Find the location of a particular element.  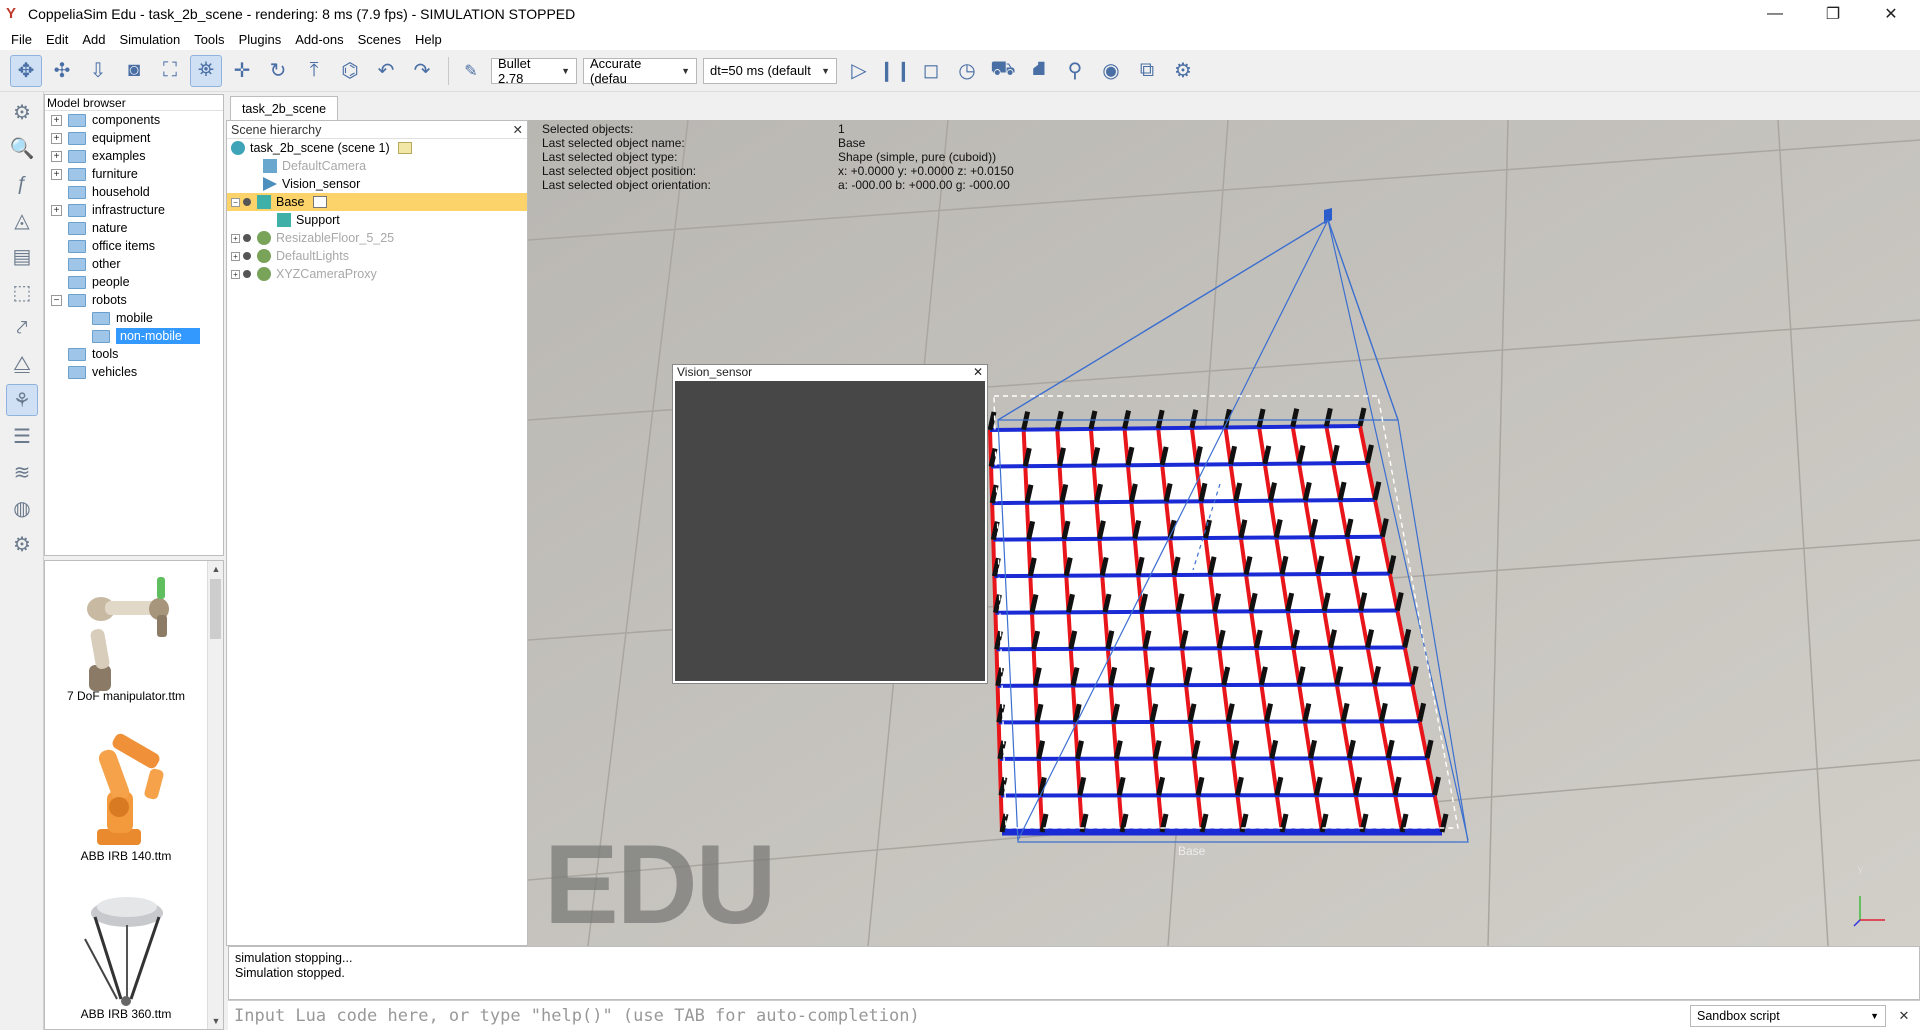

transfer-dna-icon: ⌬ is located at coordinates (350, 71).